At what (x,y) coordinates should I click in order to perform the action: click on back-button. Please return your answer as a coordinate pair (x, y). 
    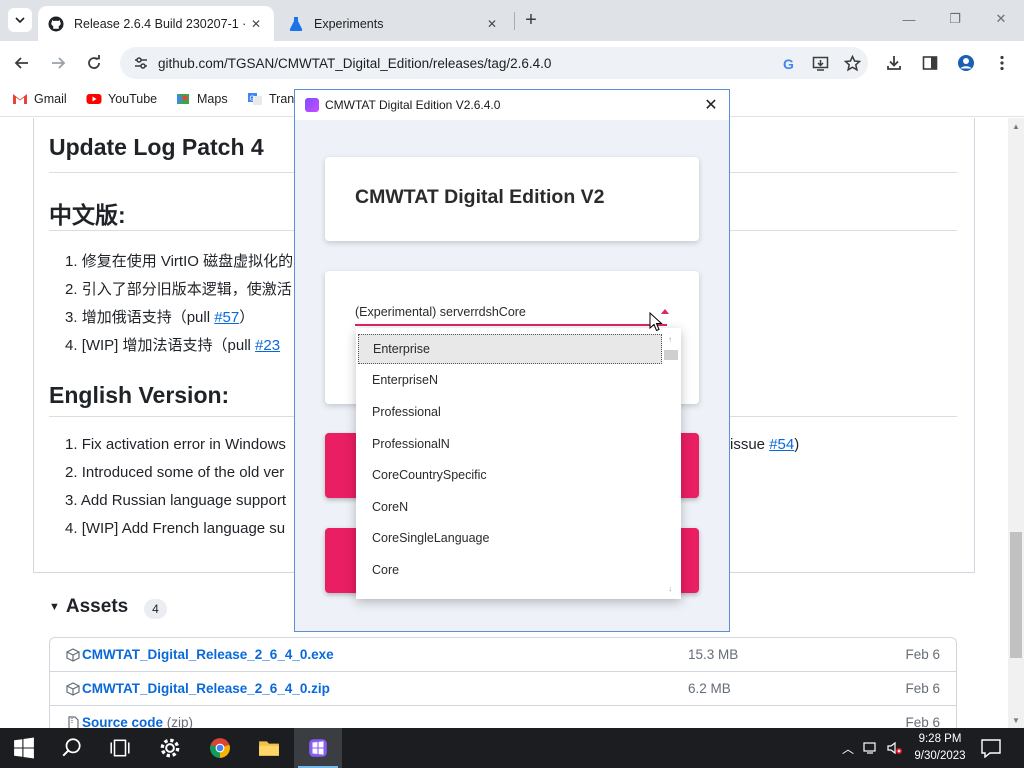
    Looking at the image, I should click on (22, 63).